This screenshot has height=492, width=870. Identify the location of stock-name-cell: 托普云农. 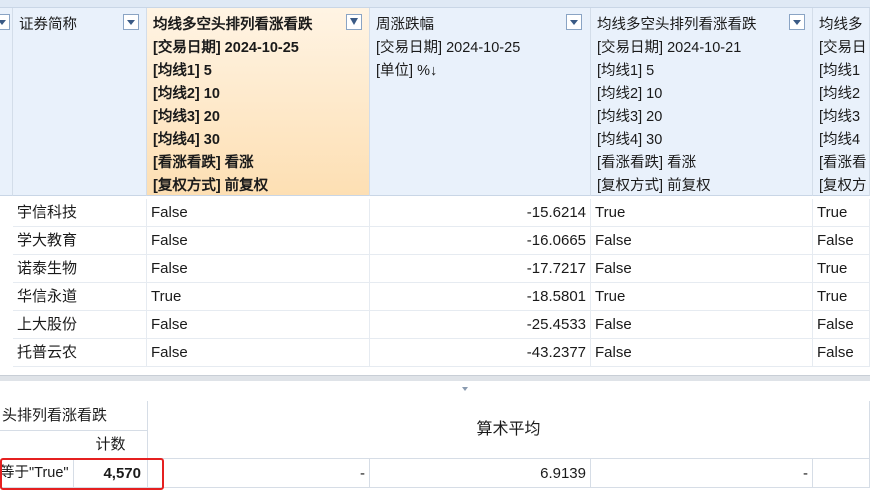
(80, 353).